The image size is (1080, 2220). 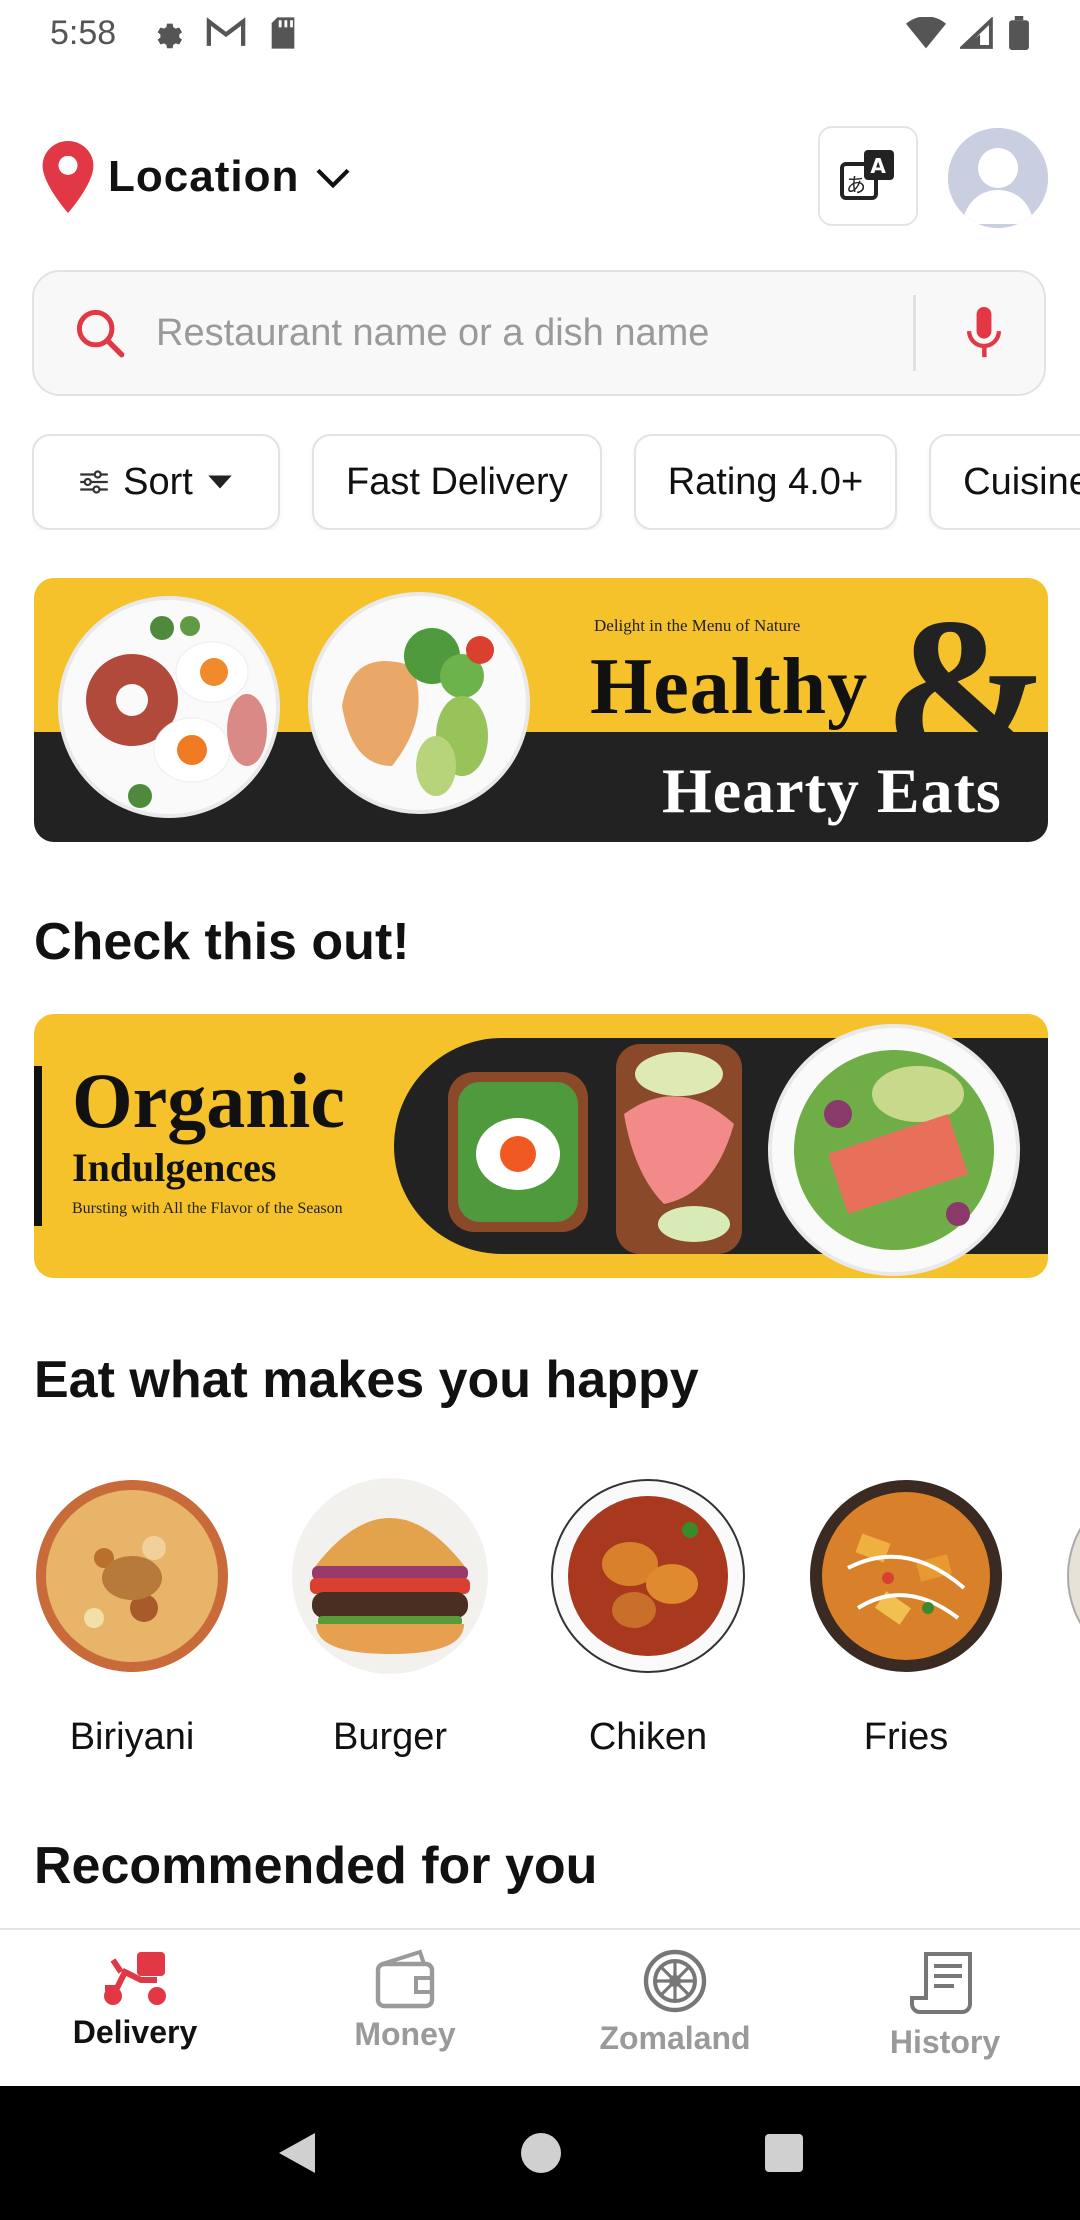 What do you see at coordinates (135, 2032) in the screenshot?
I see `nav-label: Delivery` at bounding box center [135, 2032].